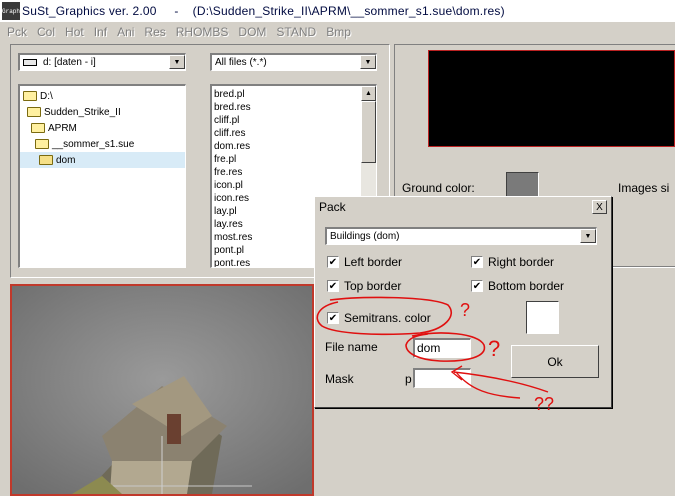  I want to click on ground-color-swatch, so click(522, 185).